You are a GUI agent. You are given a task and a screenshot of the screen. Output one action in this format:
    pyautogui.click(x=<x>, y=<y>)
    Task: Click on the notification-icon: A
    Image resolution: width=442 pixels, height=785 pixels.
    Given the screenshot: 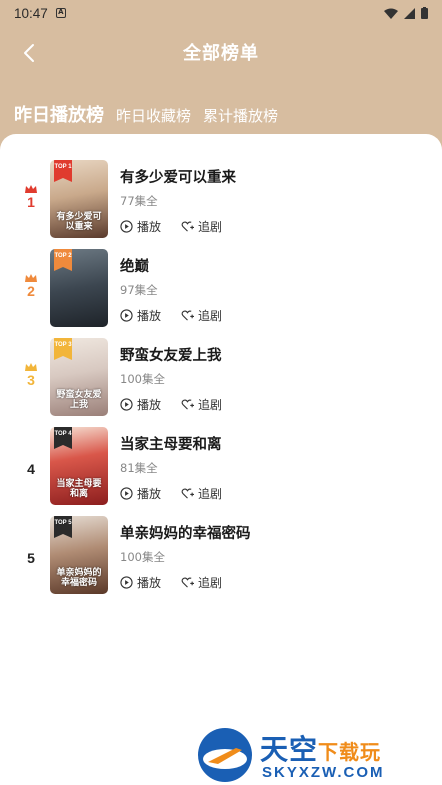 What is the action you would take?
    pyautogui.click(x=60, y=13)
    